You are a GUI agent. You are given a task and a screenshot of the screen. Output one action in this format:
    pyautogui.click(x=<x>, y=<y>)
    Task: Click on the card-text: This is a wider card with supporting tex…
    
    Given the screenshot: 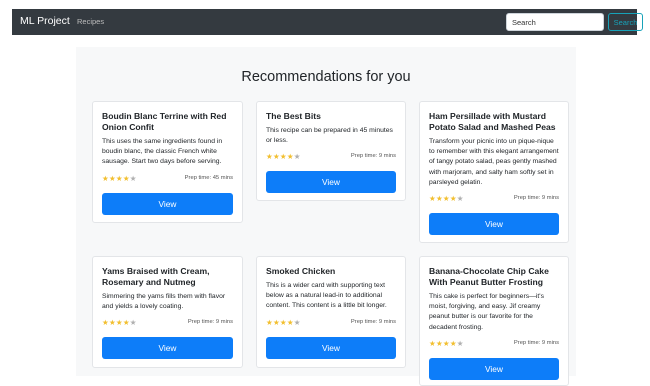 What is the action you would take?
    pyautogui.click(x=326, y=296)
    